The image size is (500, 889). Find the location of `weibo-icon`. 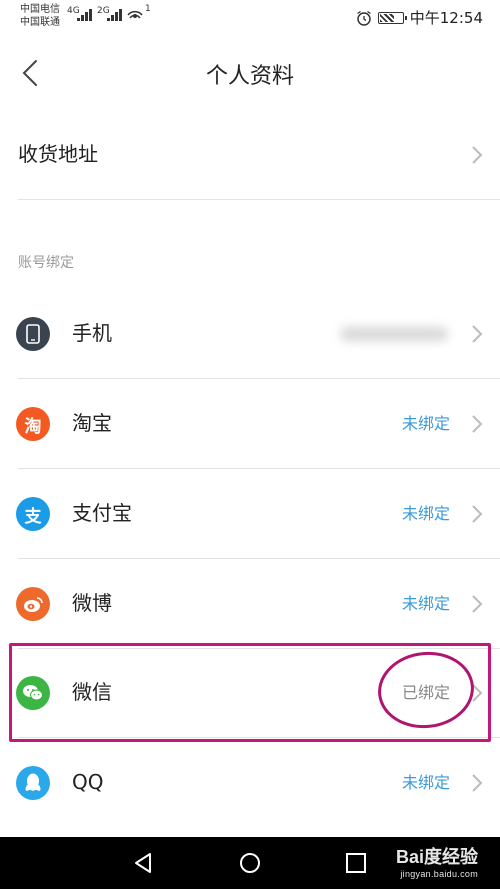

weibo-icon is located at coordinates (33, 604).